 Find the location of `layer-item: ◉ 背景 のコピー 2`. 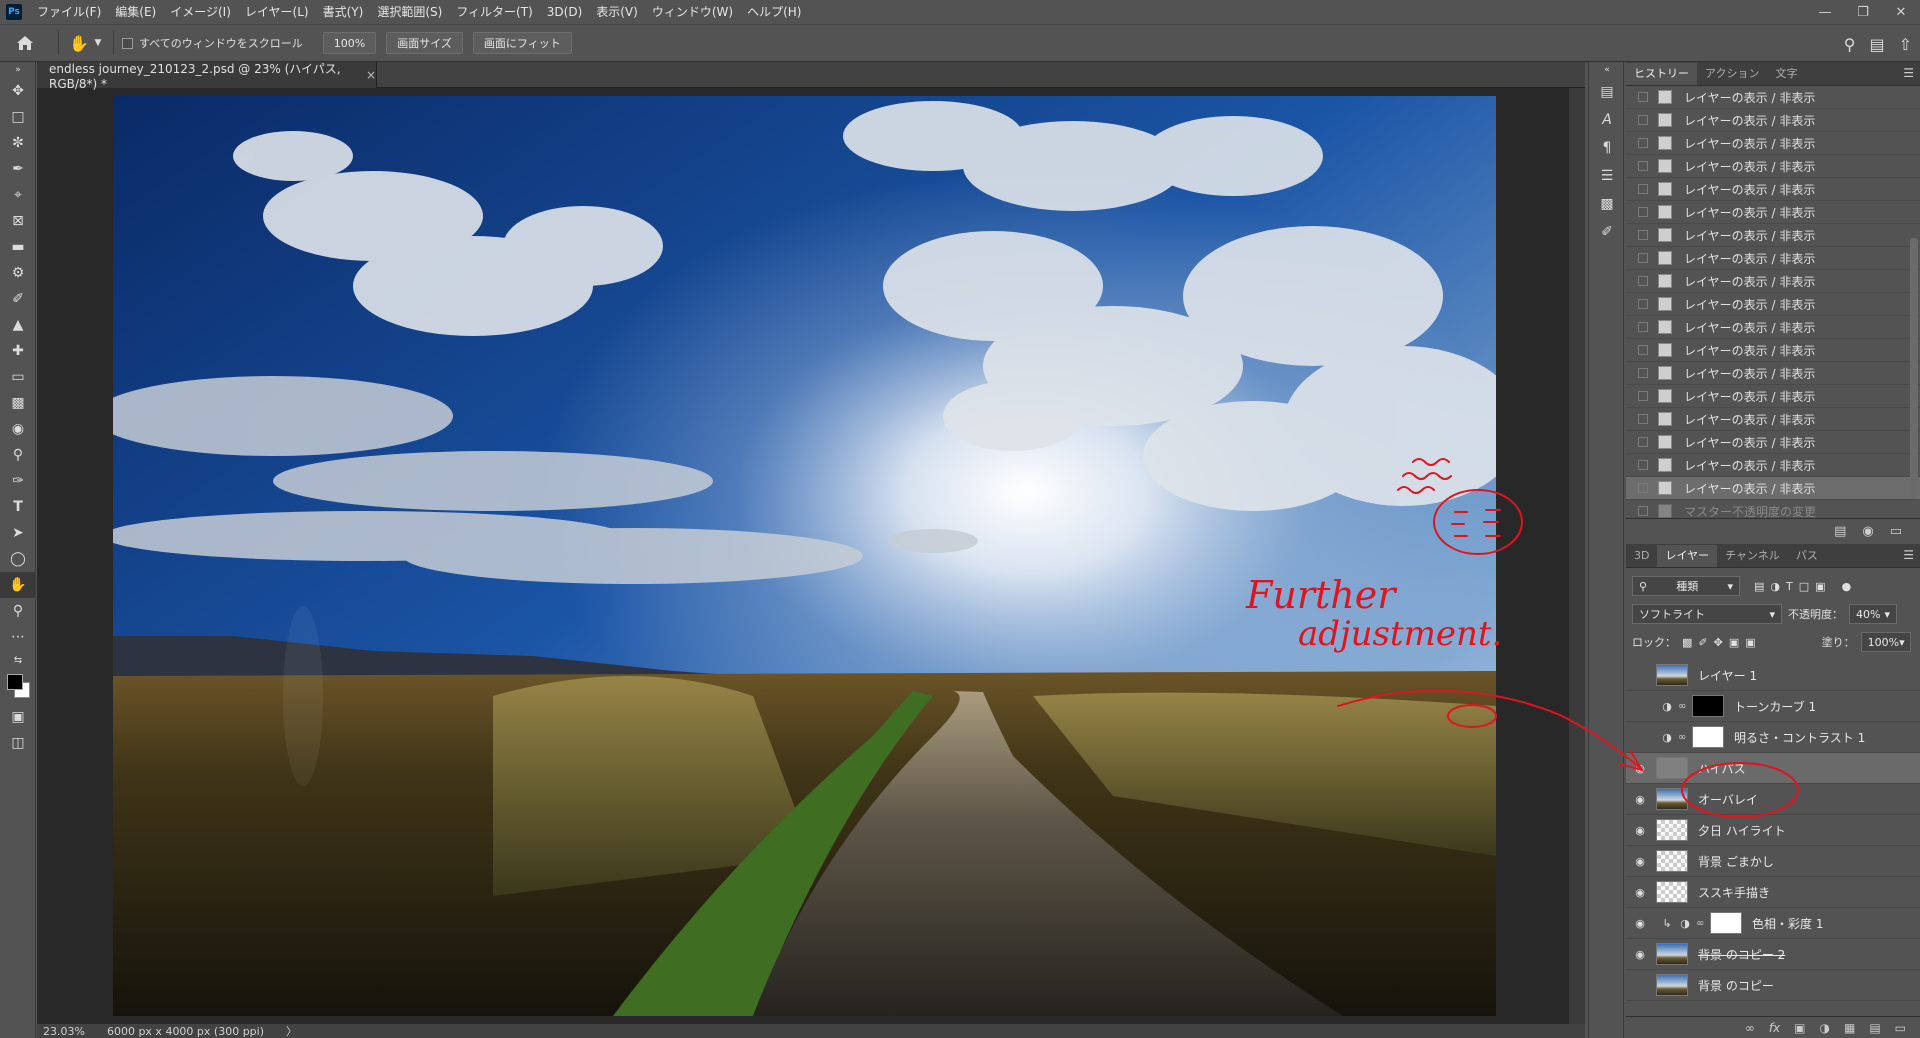

layer-item: ◉ 背景 のコピー 2 is located at coordinates (1773, 954).